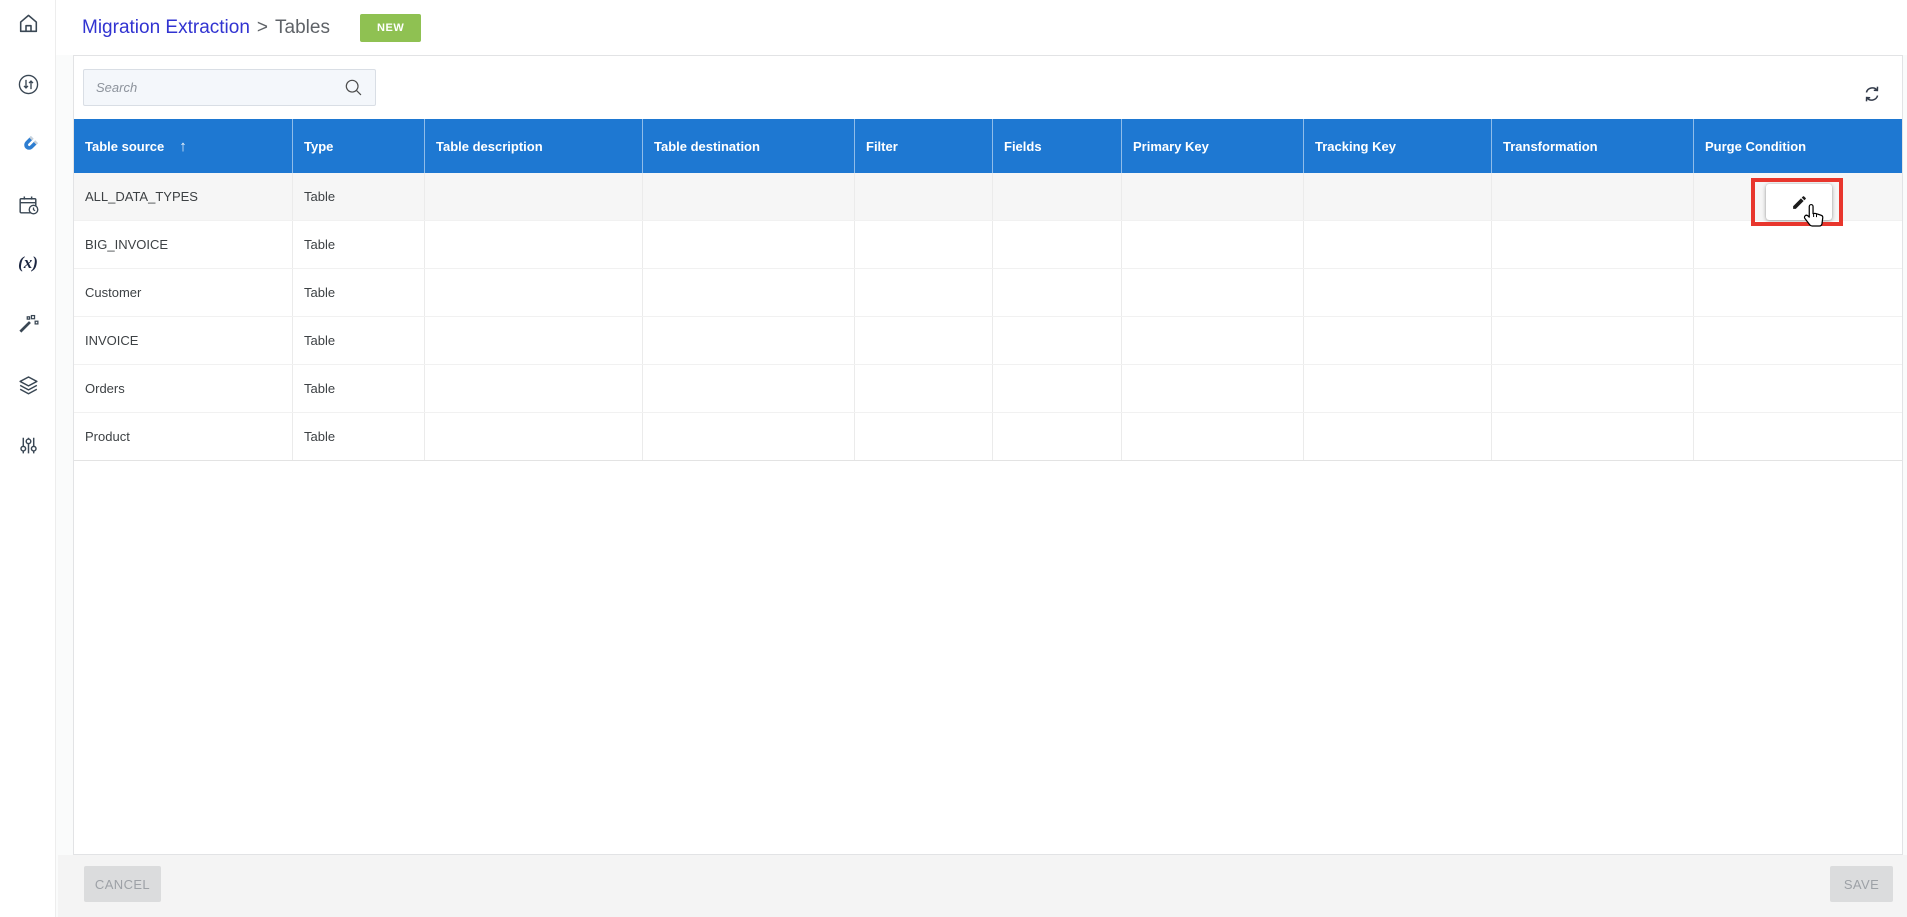 The height and width of the screenshot is (917, 1907). Describe the element at coordinates (749, 196) in the screenshot. I see `cell-table-destination` at that location.